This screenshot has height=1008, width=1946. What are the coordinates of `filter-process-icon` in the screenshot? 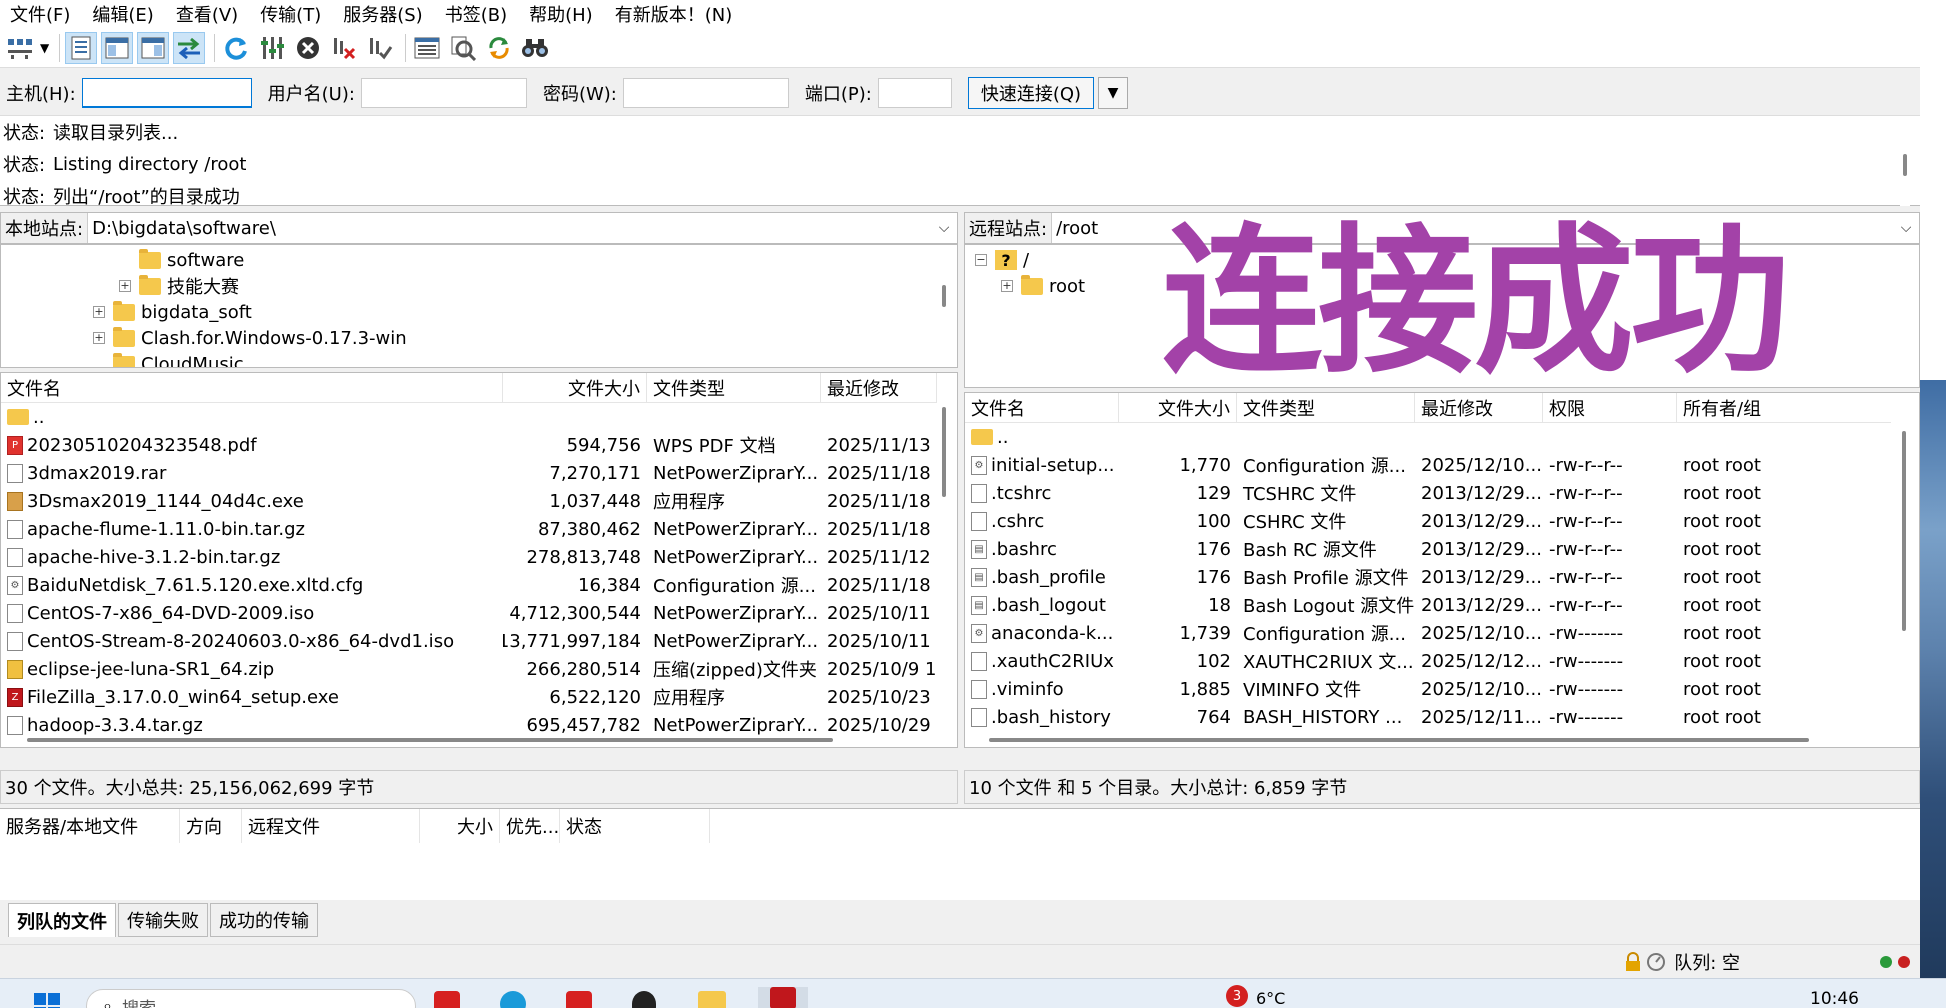 It's located at (272, 48).